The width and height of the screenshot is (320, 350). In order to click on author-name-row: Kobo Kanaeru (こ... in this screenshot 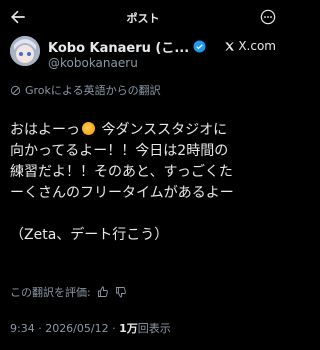, I will do `click(127, 47)`.